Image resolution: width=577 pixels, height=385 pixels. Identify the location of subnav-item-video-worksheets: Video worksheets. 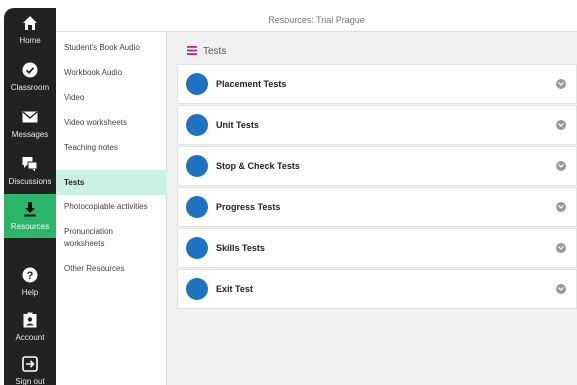
(111, 123).